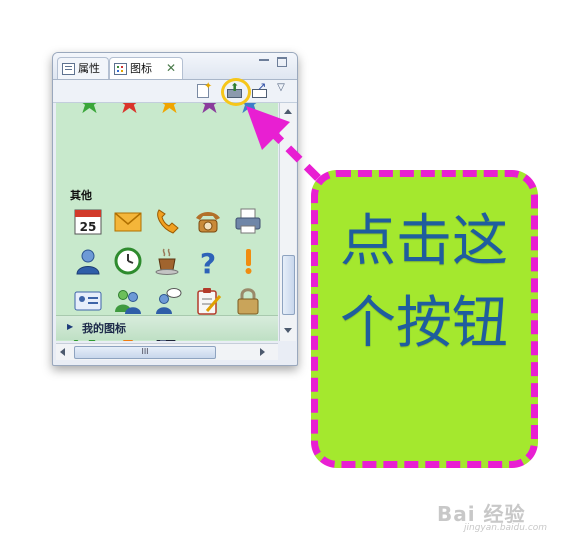 The image size is (565, 551). What do you see at coordinates (70, 326) in the screenshot?
I see `expand-triangle-icon: ▶` at bounding box center [70, 326].